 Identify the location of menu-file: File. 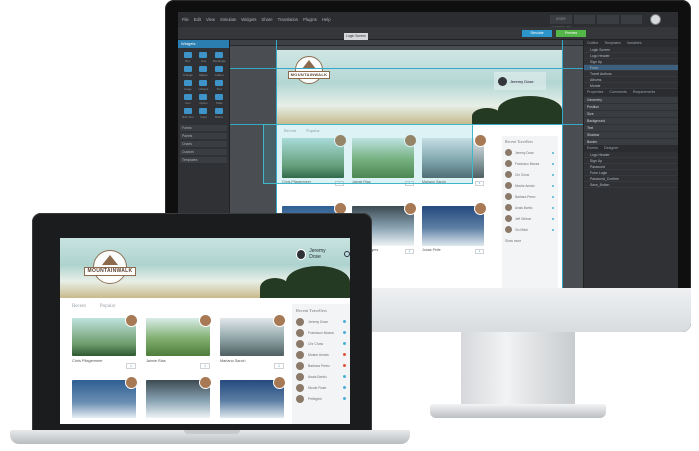
(185, 19).